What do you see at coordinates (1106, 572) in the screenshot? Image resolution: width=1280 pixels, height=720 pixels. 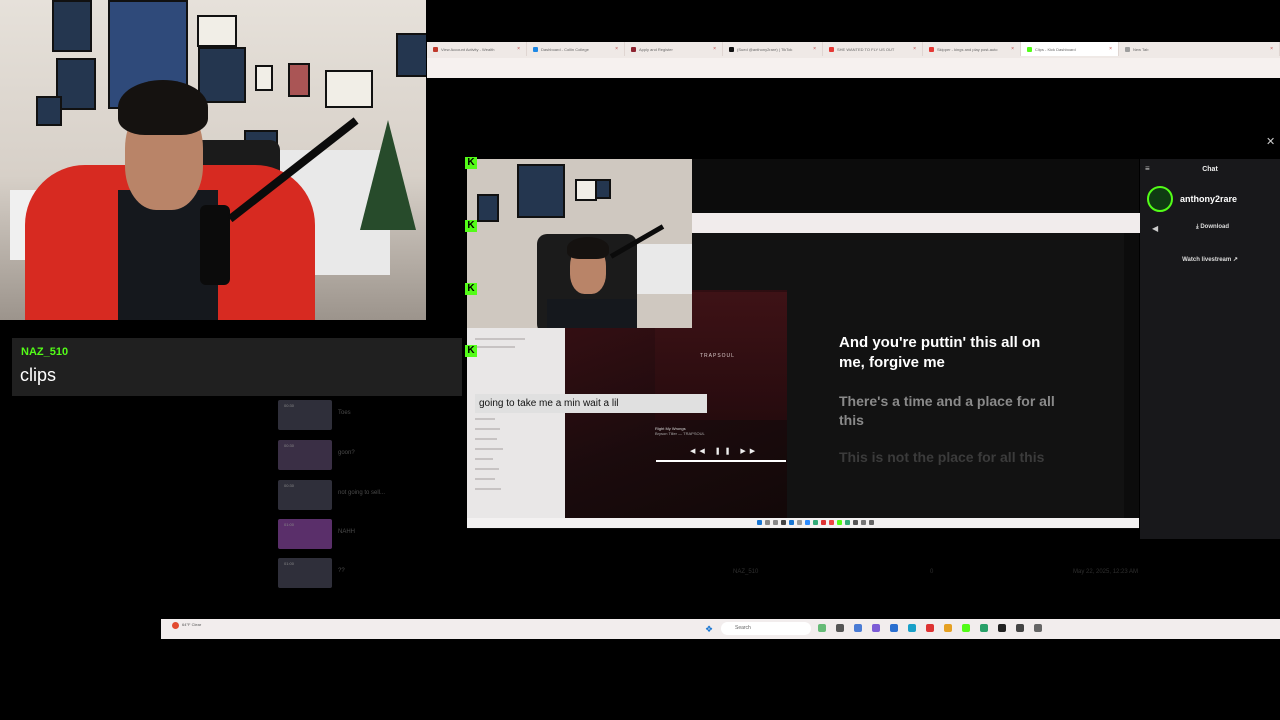 I see `clip-date: May 22, 2025, 12:23 AM` at bounding box center [1106, 572].